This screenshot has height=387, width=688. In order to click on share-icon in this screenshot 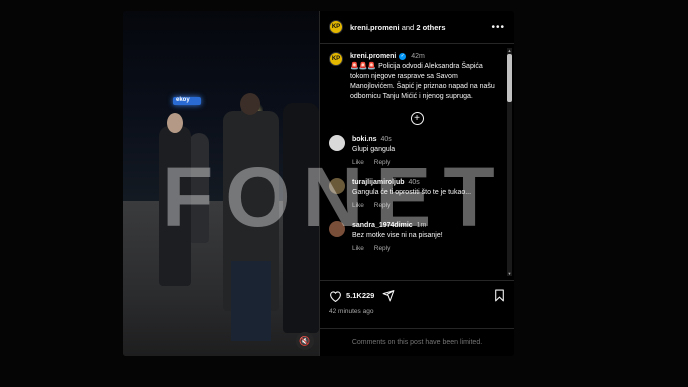, I will do `click(388, 295)`.